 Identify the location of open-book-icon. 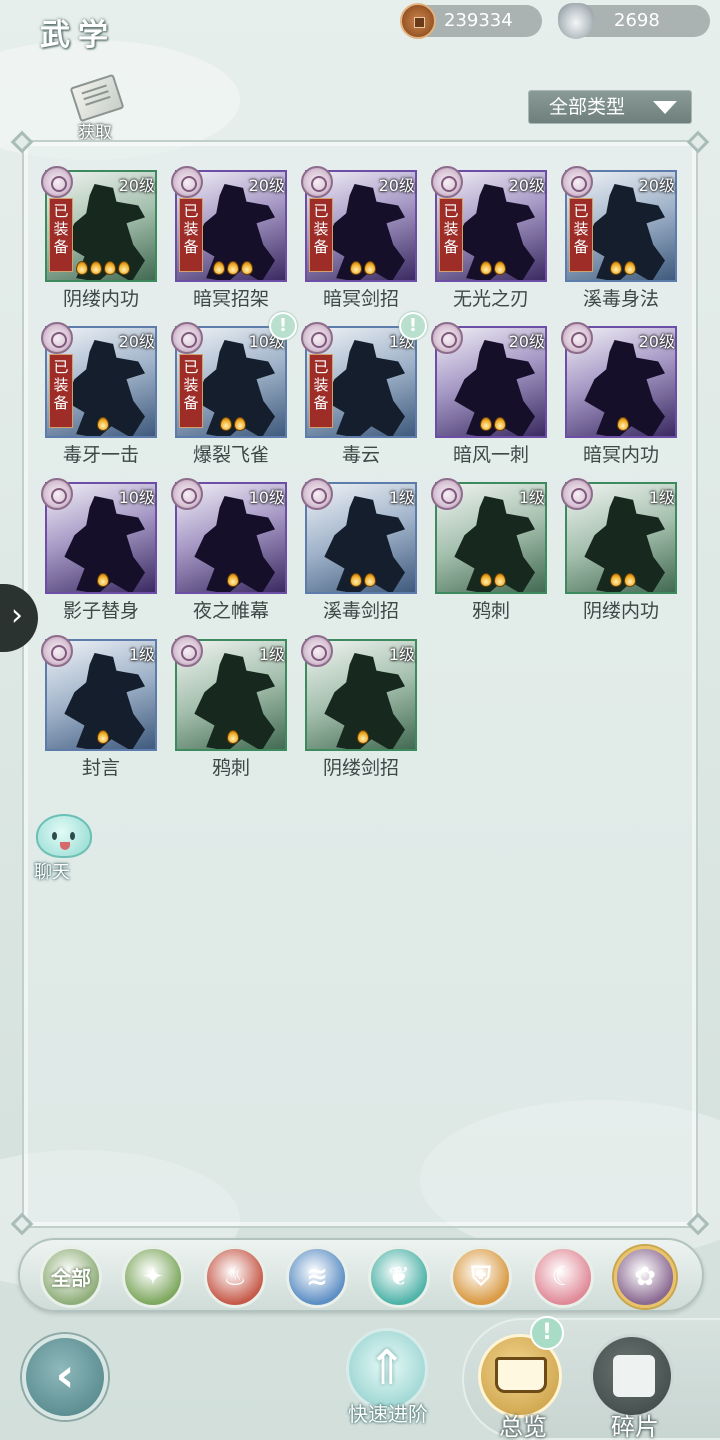
(521, 1375).